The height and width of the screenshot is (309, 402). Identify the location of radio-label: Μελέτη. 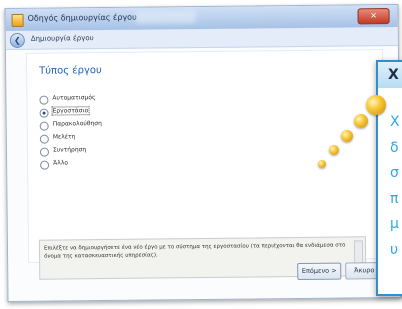
(64, 137).